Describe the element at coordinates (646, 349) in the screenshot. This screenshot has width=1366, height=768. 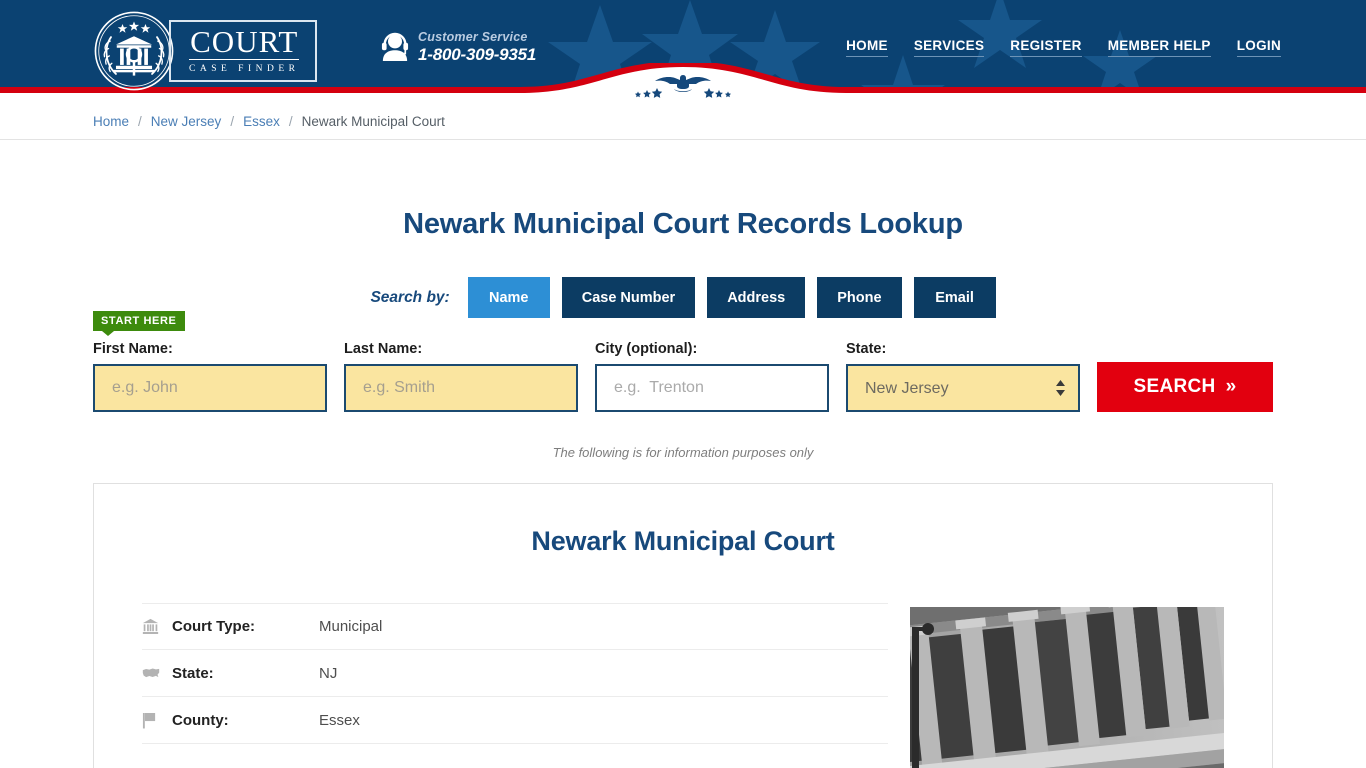
I see `city-label: City (optional):` at that location.